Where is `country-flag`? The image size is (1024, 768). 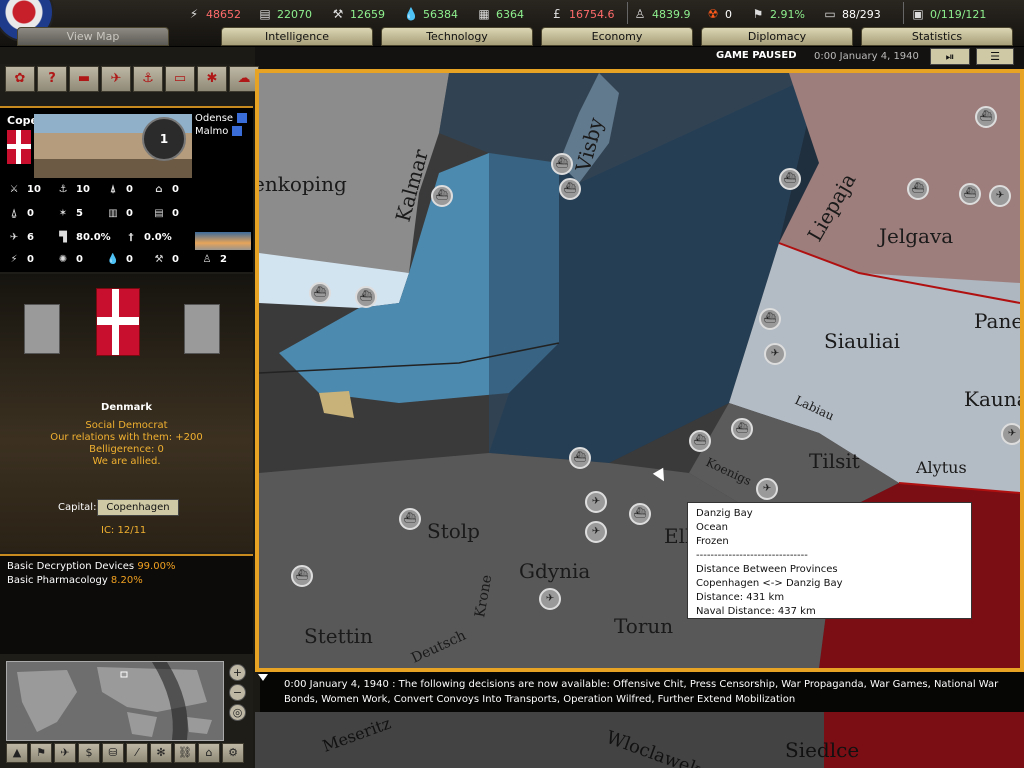 country-flag is located at coordinates (118, 322).